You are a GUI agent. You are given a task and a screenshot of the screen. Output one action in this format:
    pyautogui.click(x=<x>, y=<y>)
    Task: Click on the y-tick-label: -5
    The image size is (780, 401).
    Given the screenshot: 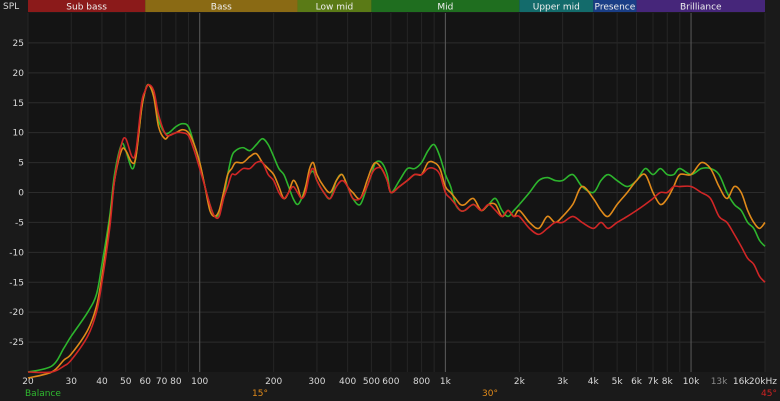 What is the action you would take?
    pyautogui.click(x=19, y=223)
    